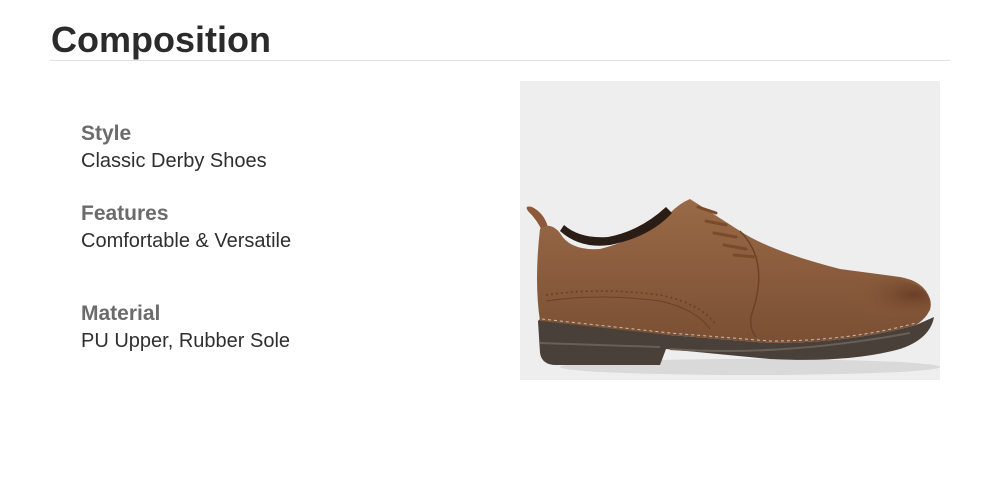 This screenshot has width=1000, height=480. Describe the element at coordinates (271, 328) in the screenshot. I see `spec-material: Material PU Upper, Rubber Sole` at that location.